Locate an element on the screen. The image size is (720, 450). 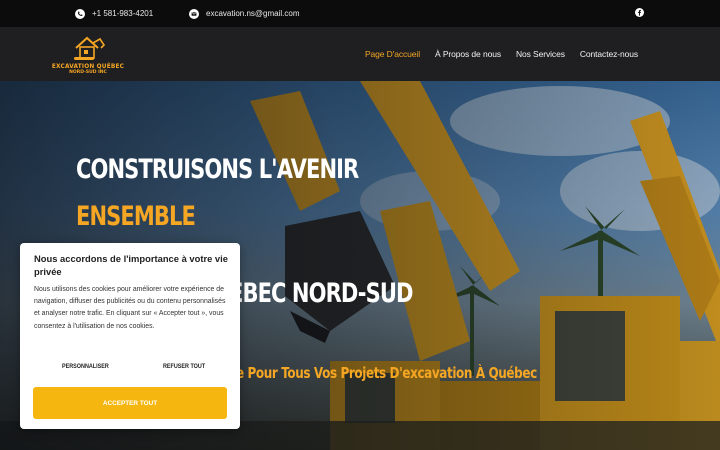
phone-contact: +1 581-983-4201 is located at coordinates (114, 13).